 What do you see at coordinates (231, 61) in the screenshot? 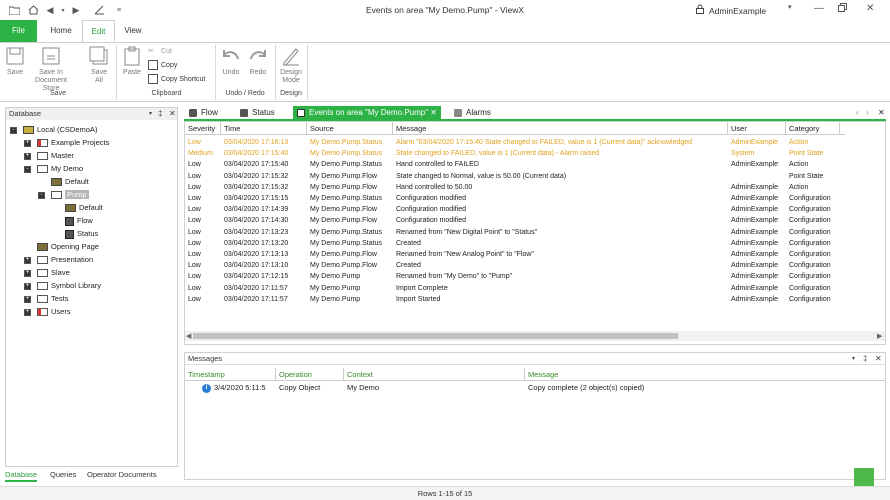
I see `undo-button: Undo` at bounding box center [231, 61].